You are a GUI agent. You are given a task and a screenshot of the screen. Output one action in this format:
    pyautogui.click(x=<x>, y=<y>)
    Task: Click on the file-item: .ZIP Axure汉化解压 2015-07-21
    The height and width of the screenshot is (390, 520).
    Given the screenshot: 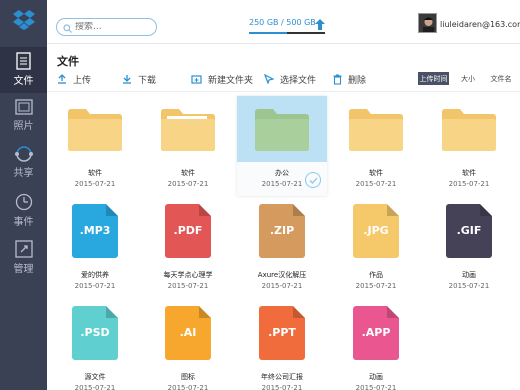 What is the action you would take?
    pyautogui.click(x=282, y=248)
    